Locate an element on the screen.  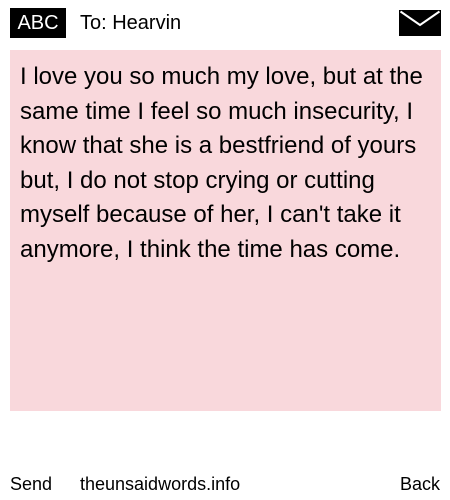
site-label: theunsaidwords.info is located at coordinates (160, 484).